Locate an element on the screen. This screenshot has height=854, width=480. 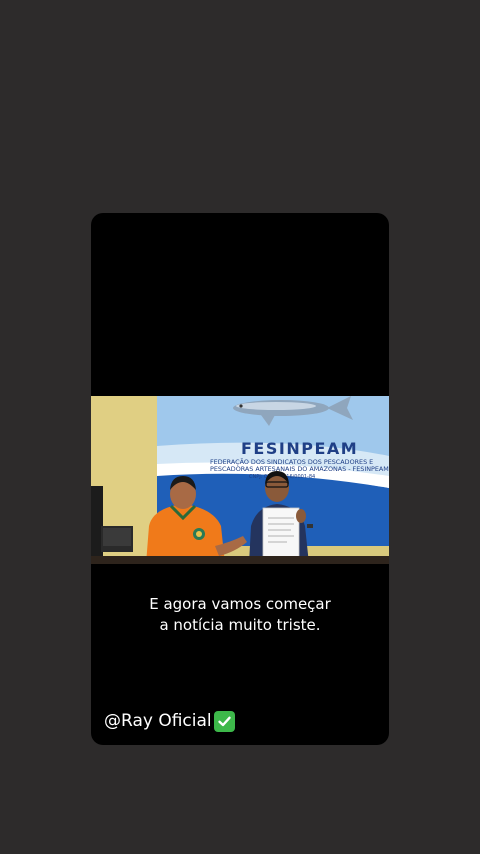
caption-line-2: a notícia muito triste. is located at coordinates (240, 625).